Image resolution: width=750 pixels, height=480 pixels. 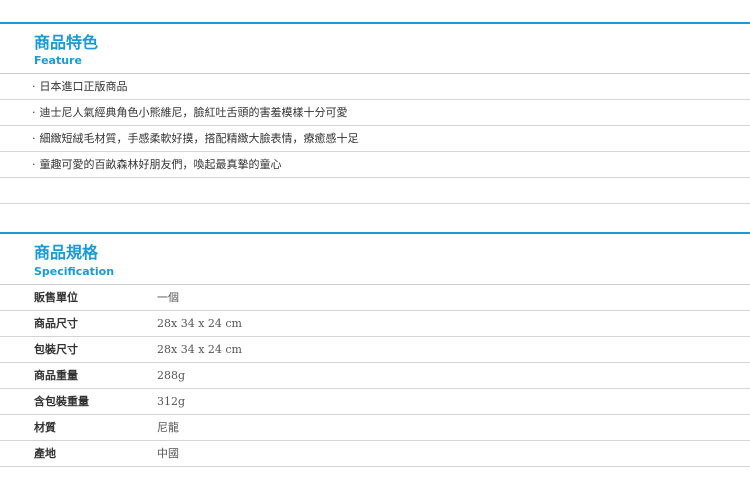 What do you see at coordinates (45, 427) in the screenshot?
I see `spec-label: 材質` at bounding box center [45, 427].